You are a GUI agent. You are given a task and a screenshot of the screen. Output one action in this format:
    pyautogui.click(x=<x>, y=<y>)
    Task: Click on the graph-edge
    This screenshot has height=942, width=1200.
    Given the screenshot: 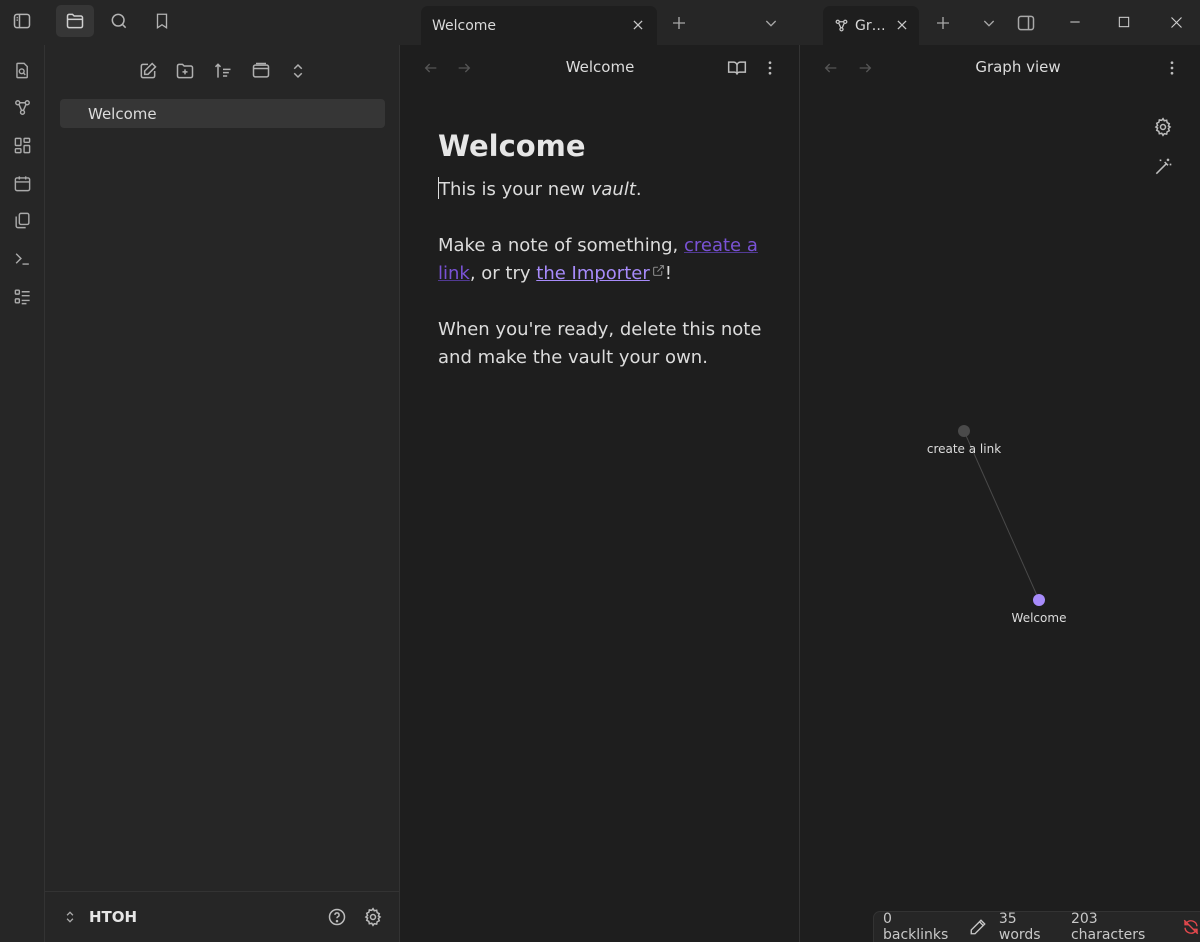 What is the action you would take?
    pyautogui.click(x=1001, y=515)
    